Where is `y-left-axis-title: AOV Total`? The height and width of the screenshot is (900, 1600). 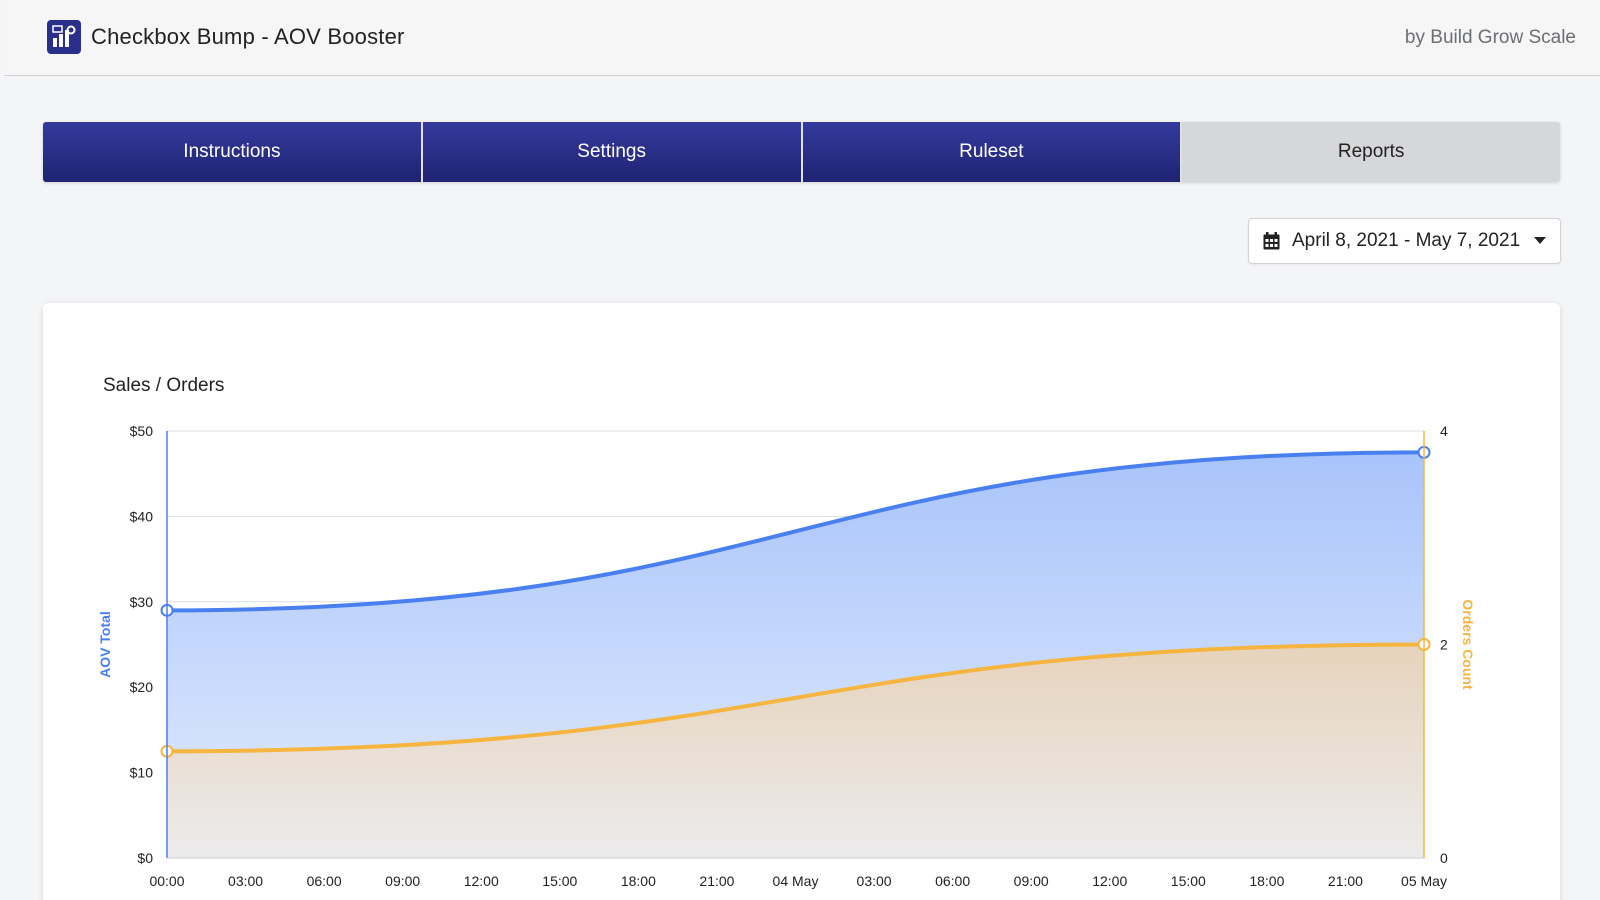 y-left-axis-title: AOV Total is located at coordinates (105, 644).